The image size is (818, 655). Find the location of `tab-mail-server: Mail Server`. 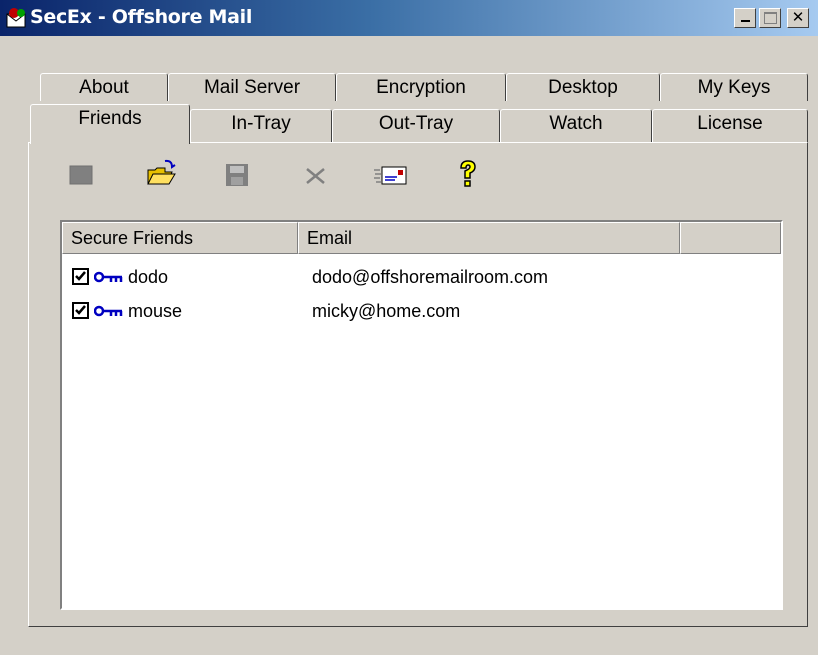

tab-mail-server: Mail Server is located at coordinates (252, 87).